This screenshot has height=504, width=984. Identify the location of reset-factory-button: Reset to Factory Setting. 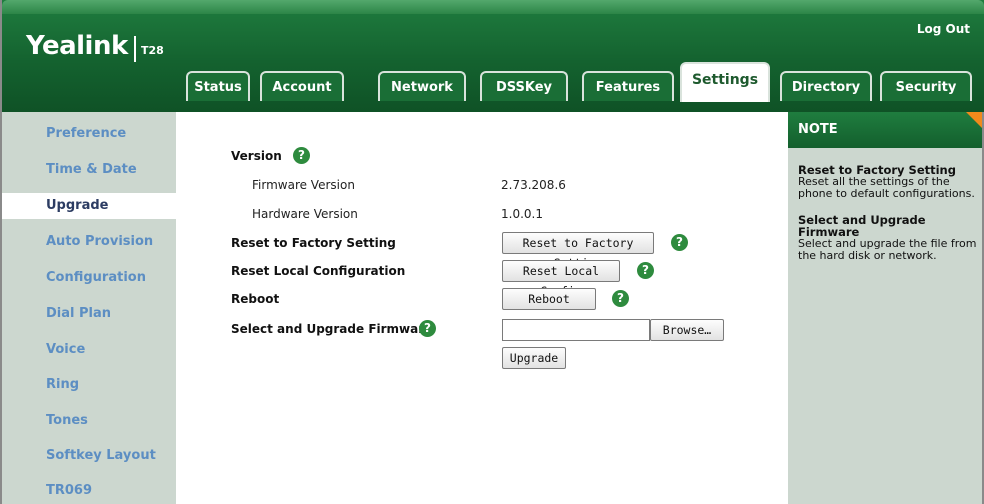
(578, 251).